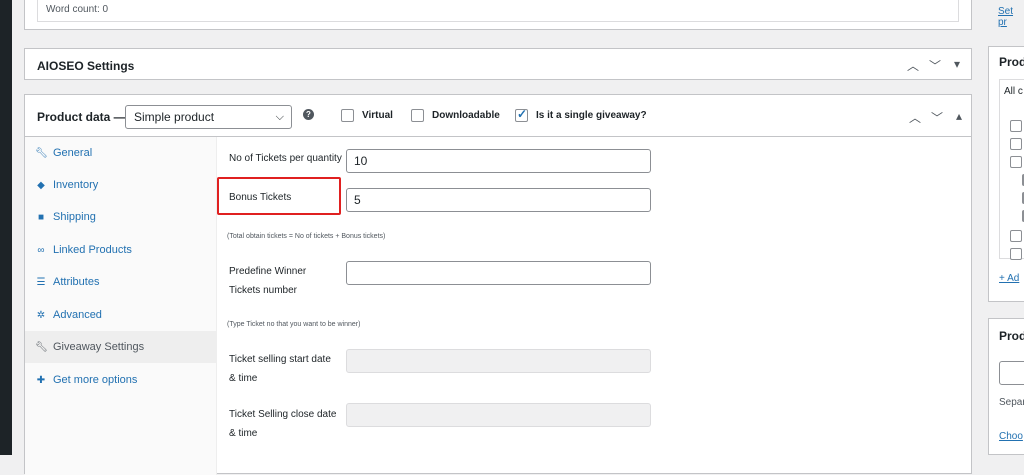  I want to click on aioseo-title: AIOSEO Settings, so click(85, 66).